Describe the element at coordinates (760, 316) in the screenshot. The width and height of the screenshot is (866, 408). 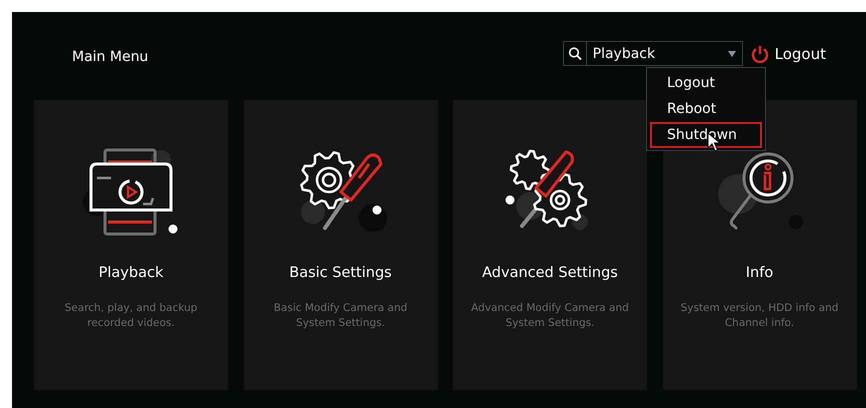
I see `card-description: System version, HDD info and Channel info.` at that location.